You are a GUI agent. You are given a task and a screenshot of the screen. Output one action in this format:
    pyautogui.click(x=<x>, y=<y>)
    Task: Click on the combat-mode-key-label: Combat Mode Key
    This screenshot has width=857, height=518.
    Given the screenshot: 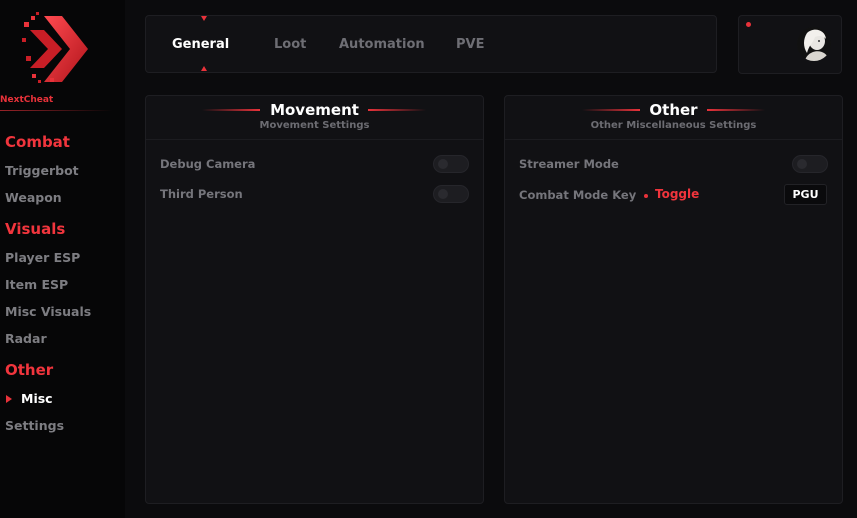 What is the action you would take?
    pyautogui.click(x=578, y=195)
    